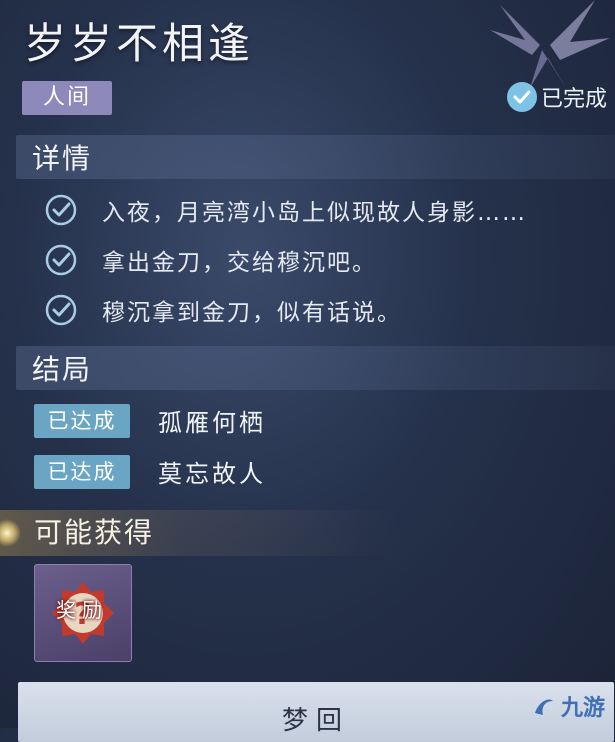 The width and height of the screenshot is (615, 742). What do you see at coordinates (150, 471) in the screenshot?
I see `ending-item: 已达成 莫忘故人` at bounding box center [150, 471].